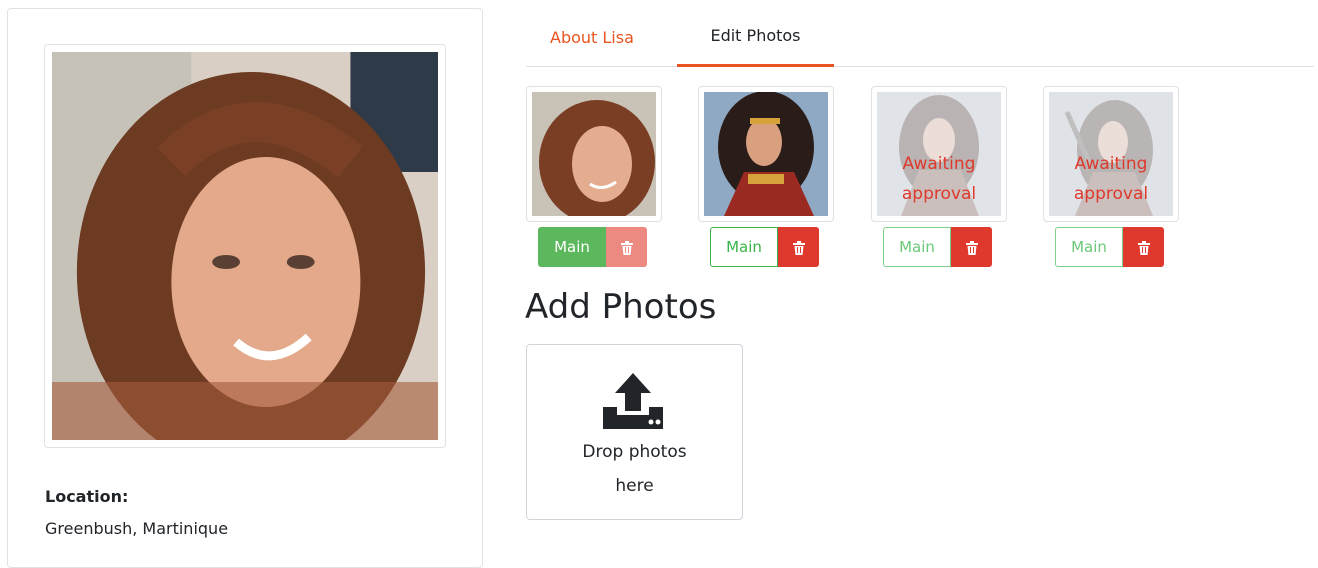 The height and width of the screenshot is (568, 1318). Describe the element at coordinates (634, 432) in the screenshot. I see `photo-dropzone: Drop photos here` at that location.